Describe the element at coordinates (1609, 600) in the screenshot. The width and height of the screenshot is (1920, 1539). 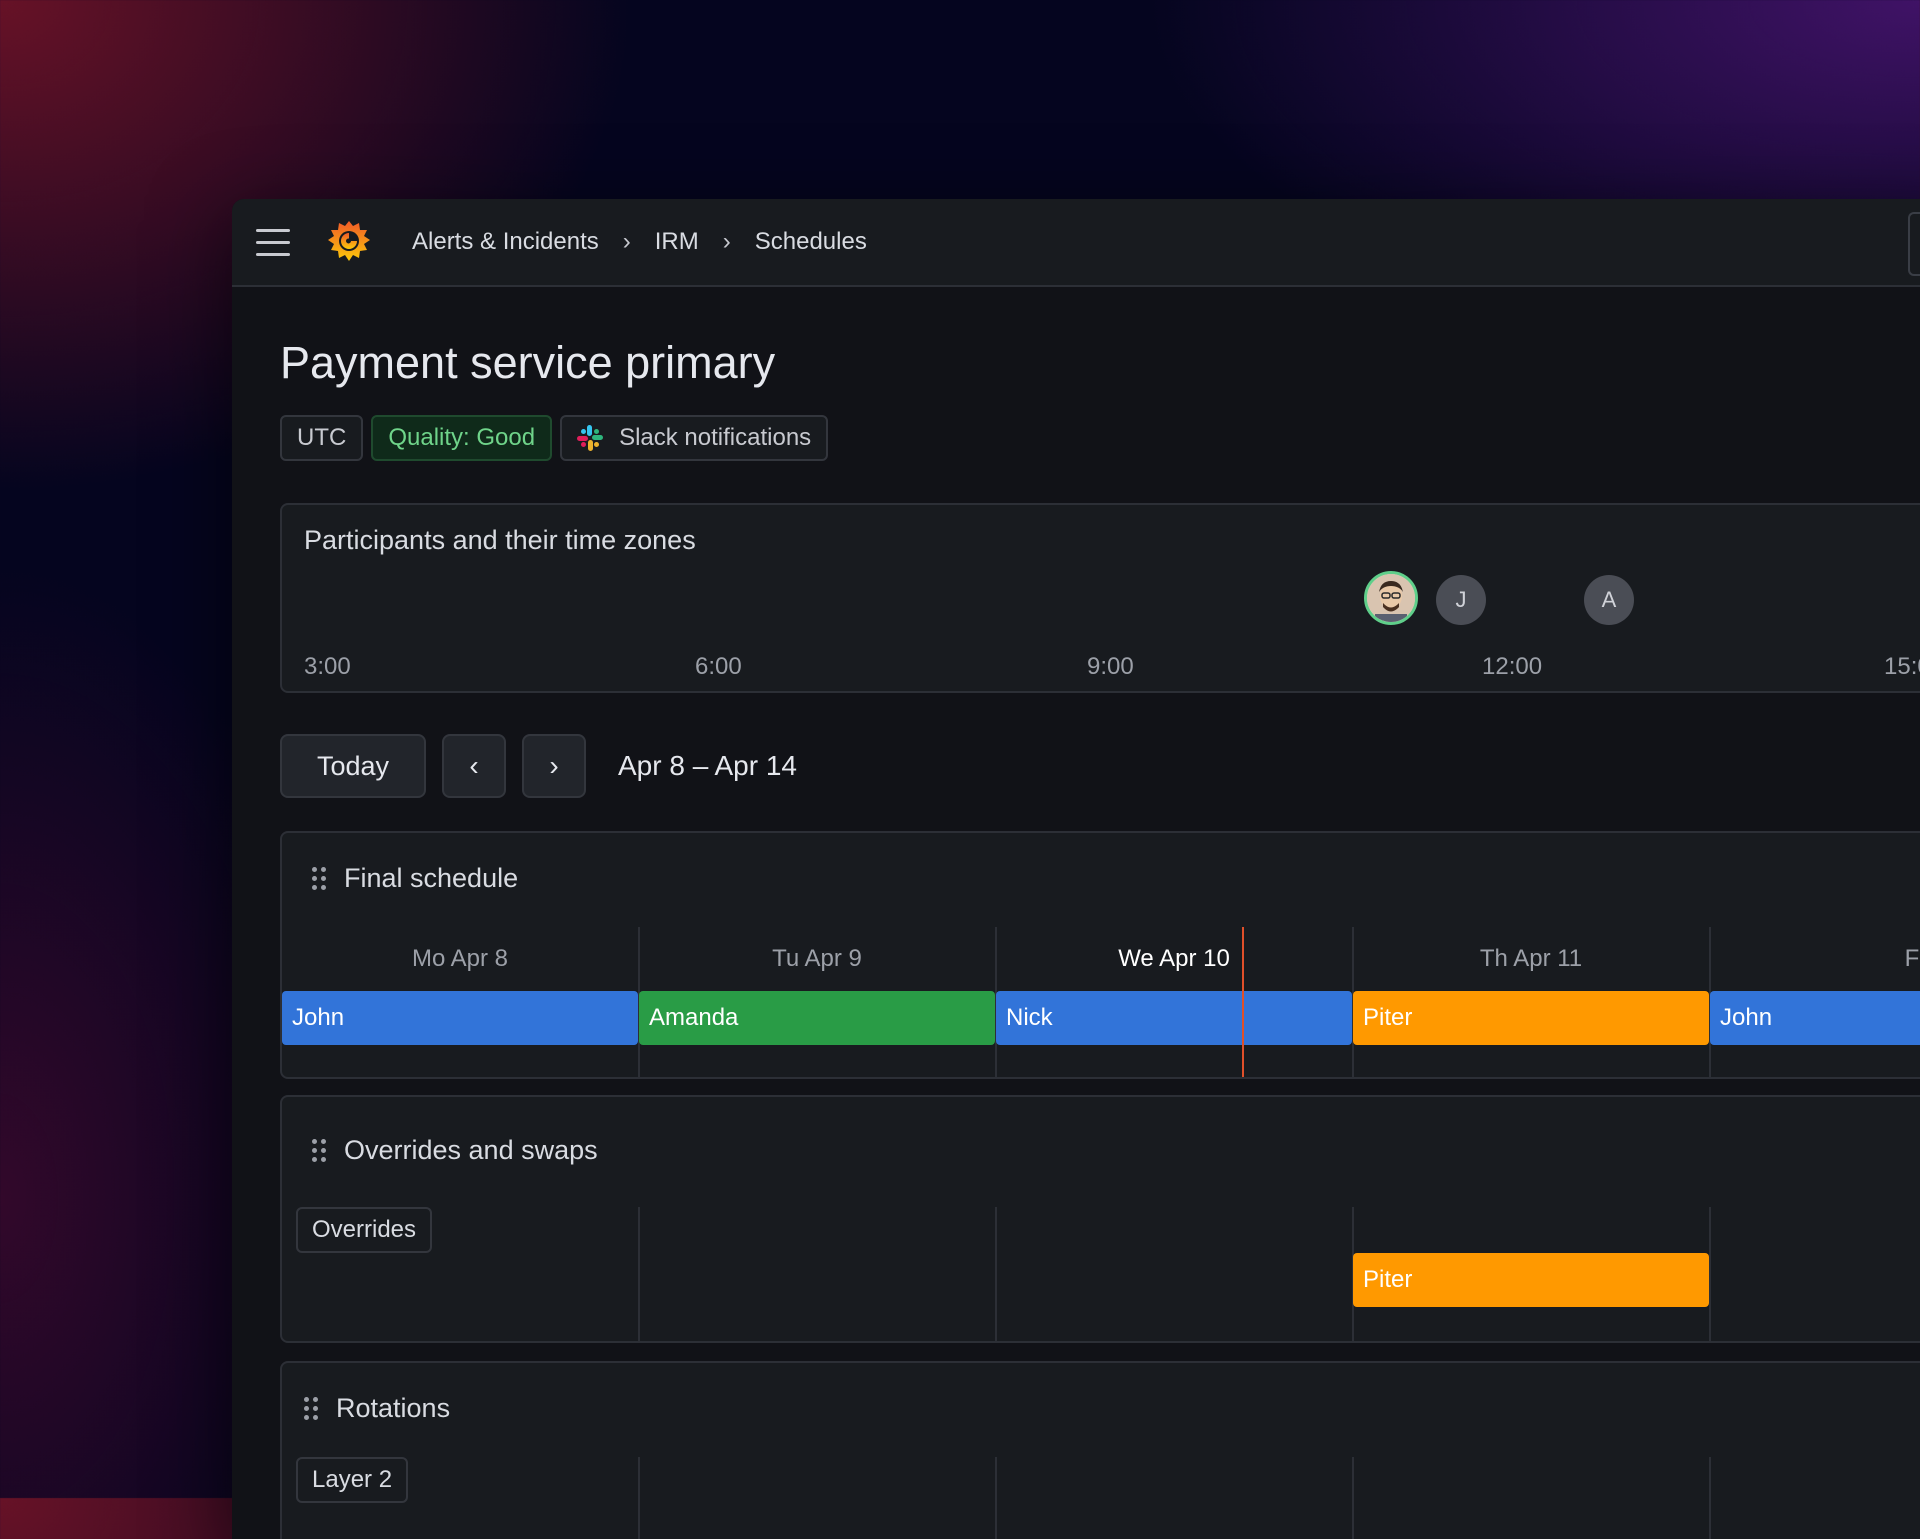
I see `participant-avatar-a: A` at that location.